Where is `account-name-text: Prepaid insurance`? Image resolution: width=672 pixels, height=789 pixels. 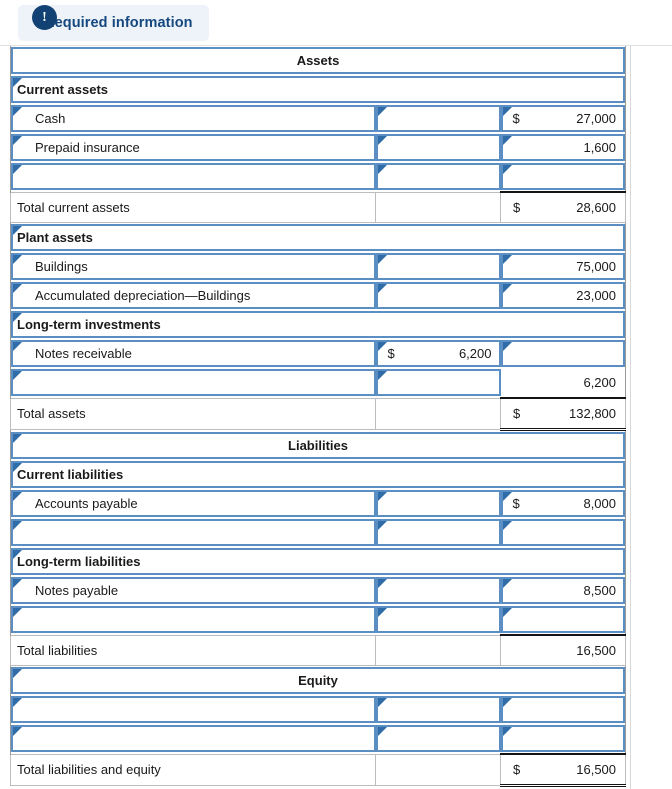 account-name-text: Prepaid insurance is located at coordinates (87, 147).